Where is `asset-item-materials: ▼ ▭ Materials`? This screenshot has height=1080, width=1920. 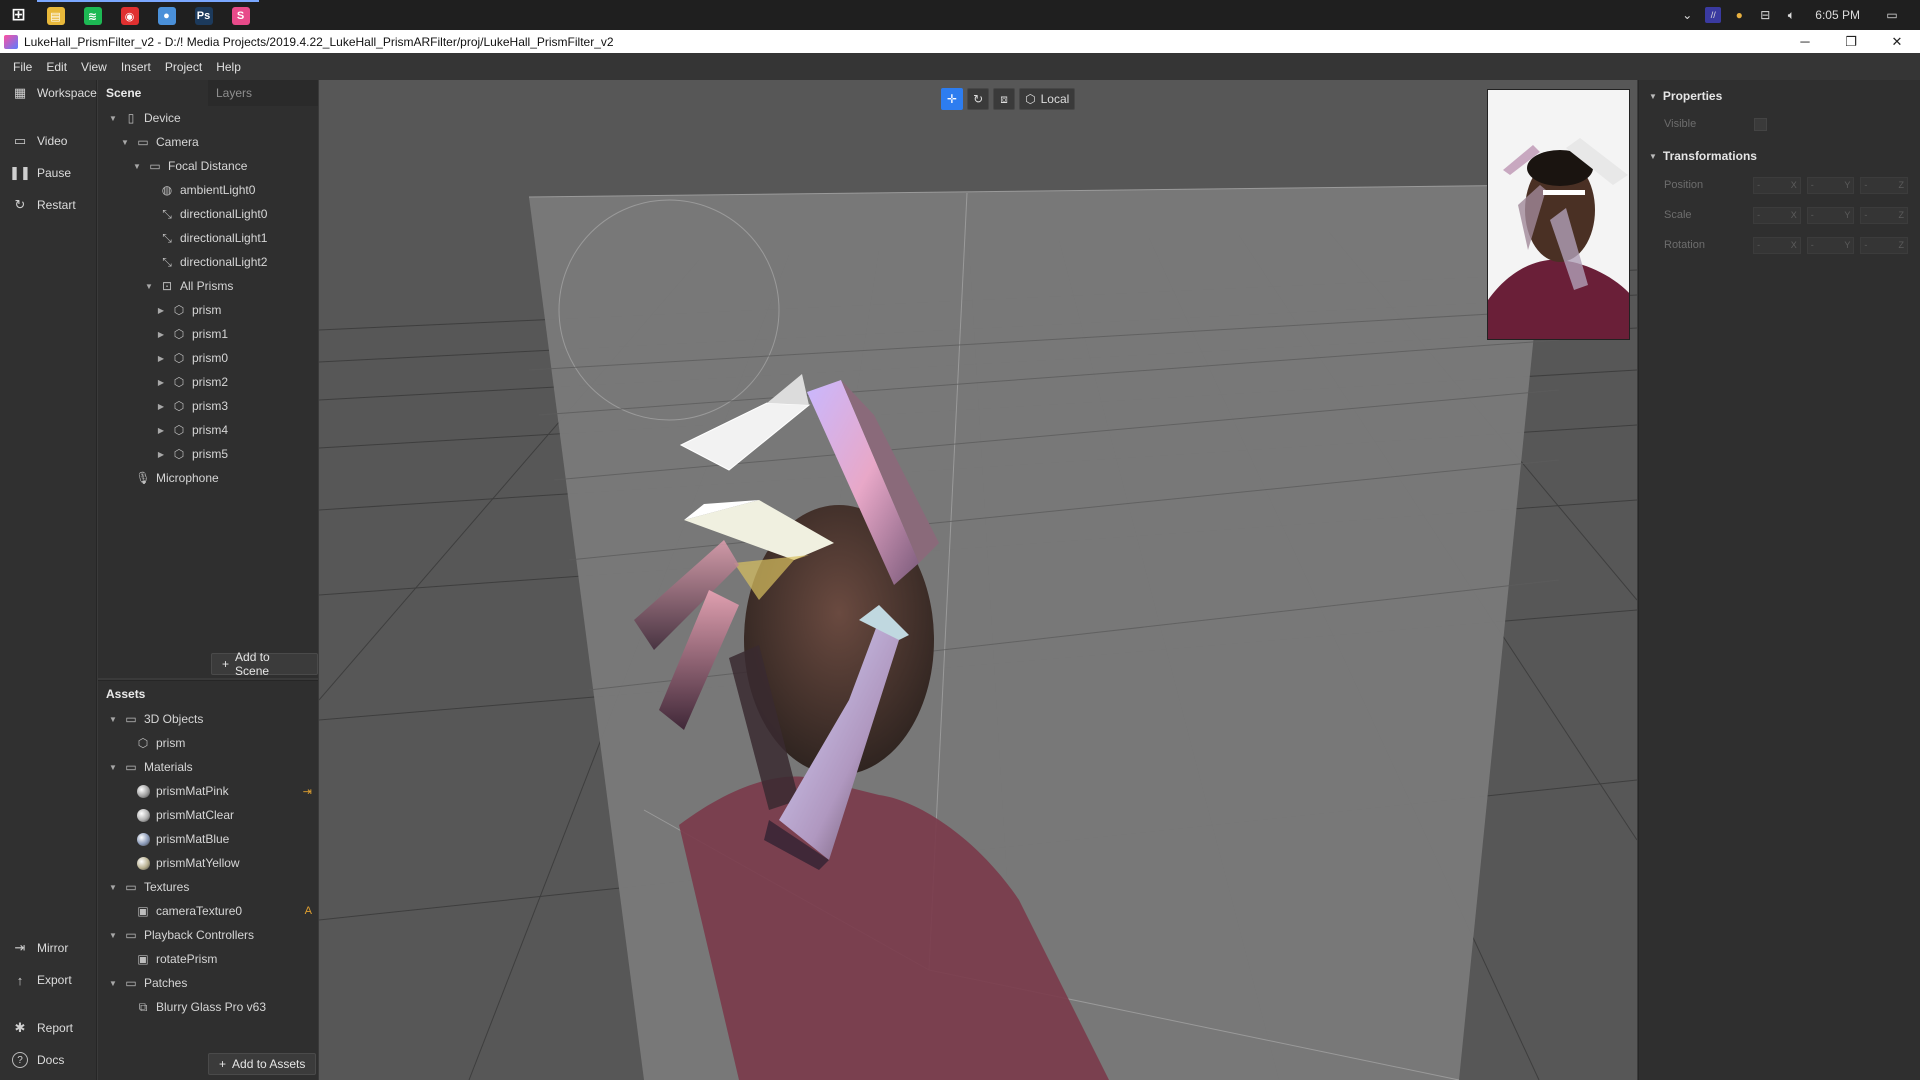 asset-item-materials: ▼ ▭ Materials is located at coordinates (213, 767).